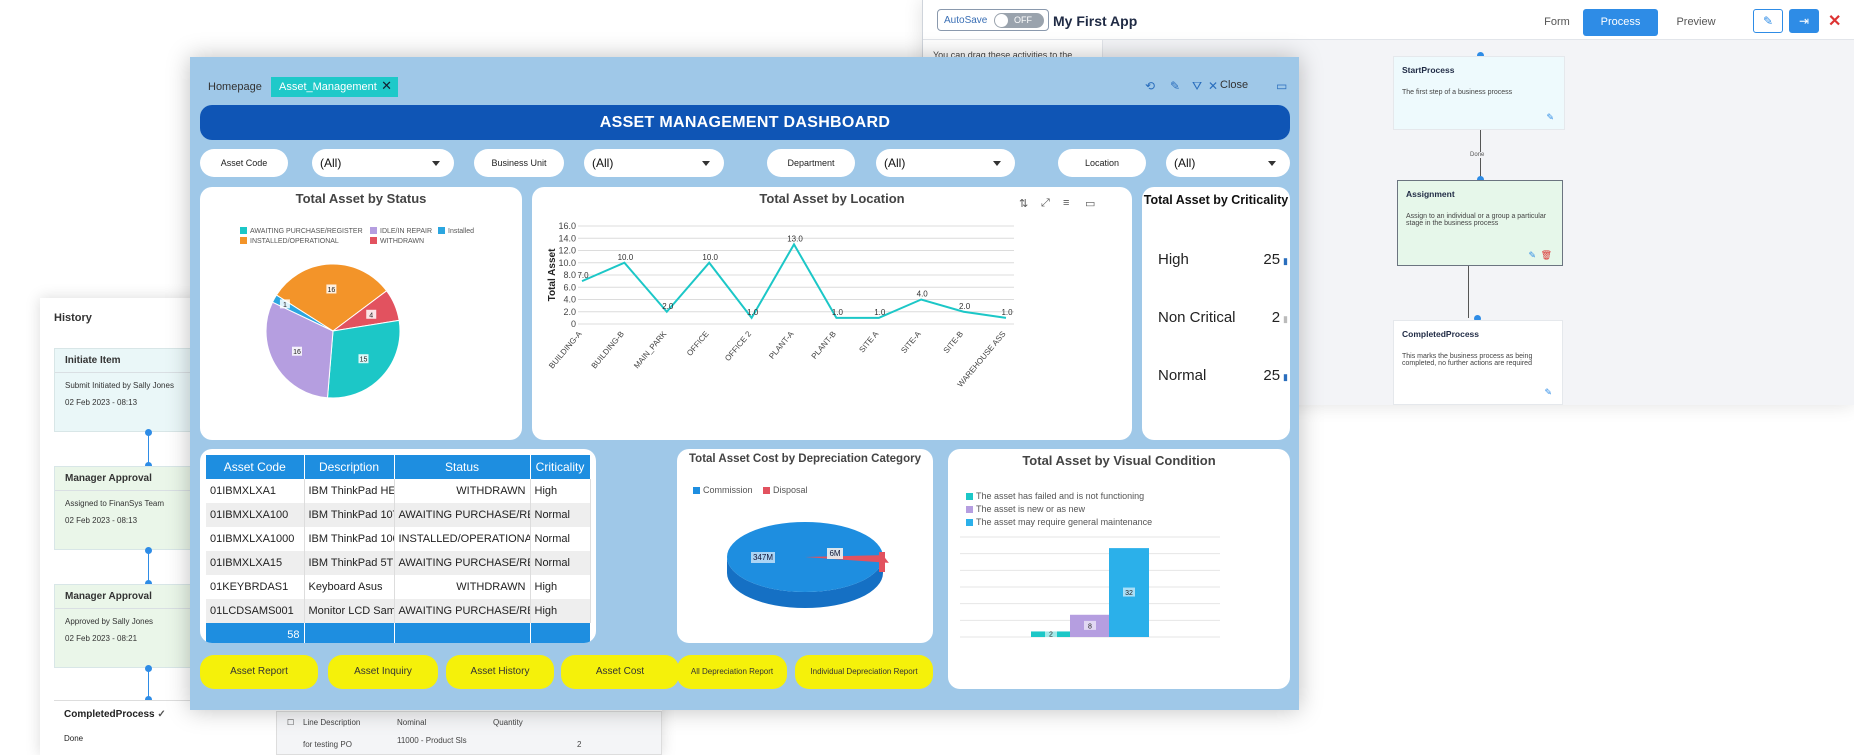 Image resolution: width=1854 pixels, height=755 pixels. Describe the element at coordinates (259, 672) in the screenshot. I see `asset-report-button: Asset Report` at that location.